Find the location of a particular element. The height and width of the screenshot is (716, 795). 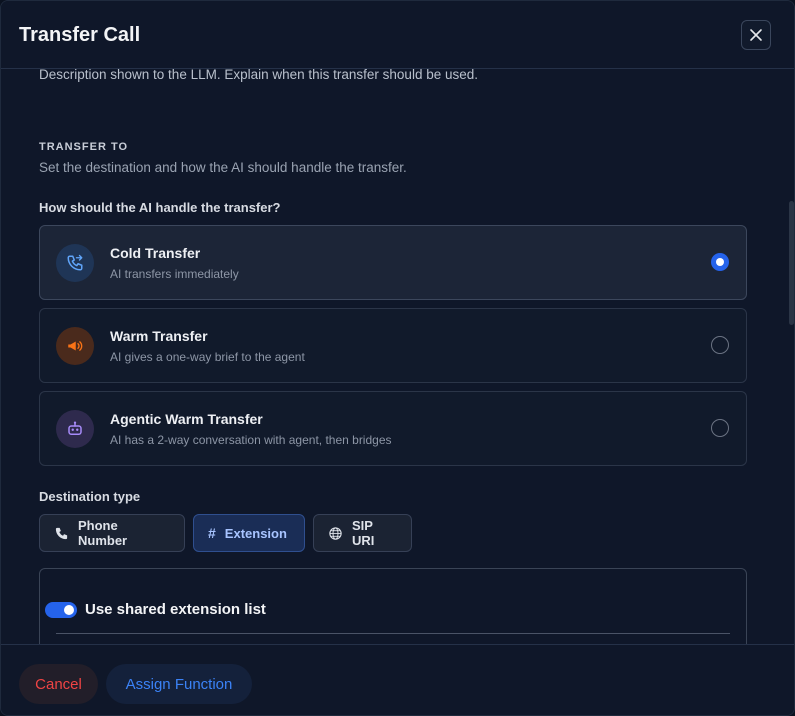

destination-extension-button: # Extension is located at coordinates (249, 533).